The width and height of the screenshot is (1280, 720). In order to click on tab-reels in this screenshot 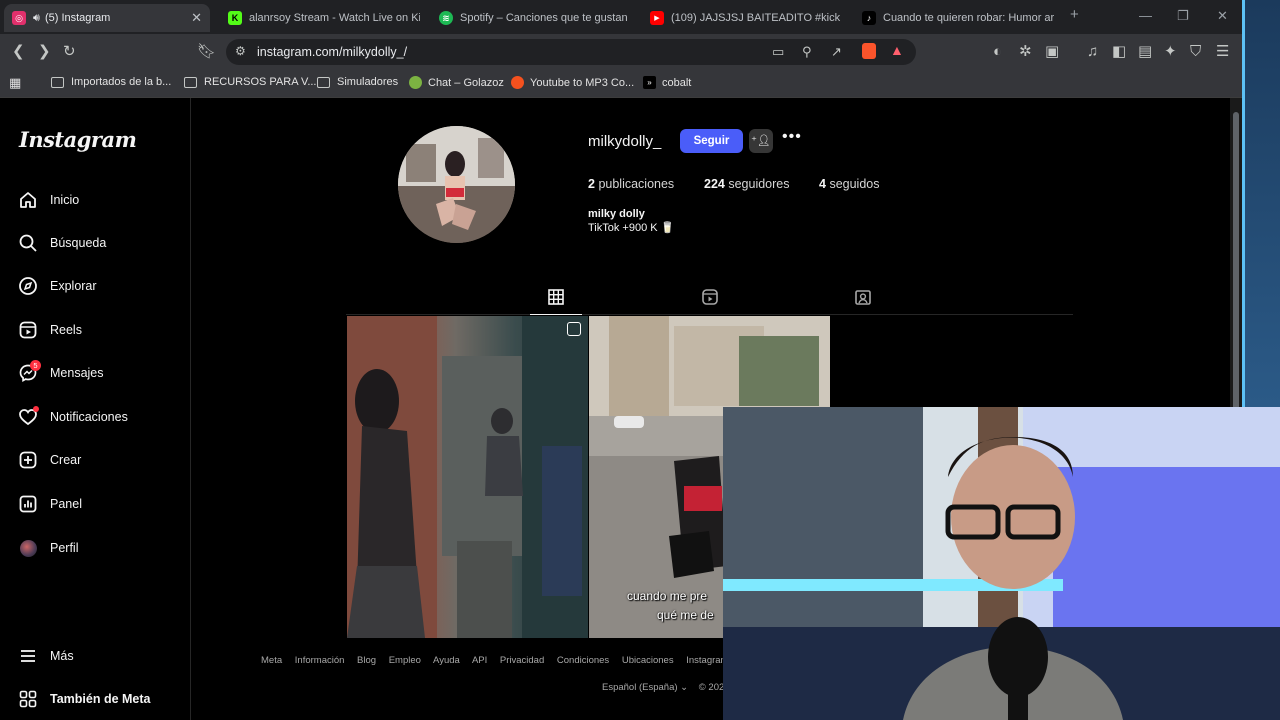, I will do `click(710, 297)`.